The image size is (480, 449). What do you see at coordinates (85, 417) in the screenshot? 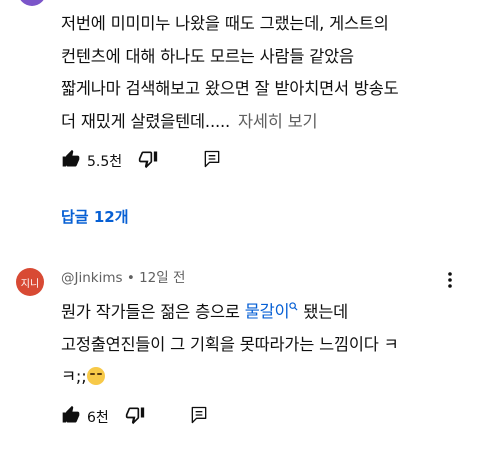
I see `comment-2-like-button: 6천` at bounding box center [85, 417].